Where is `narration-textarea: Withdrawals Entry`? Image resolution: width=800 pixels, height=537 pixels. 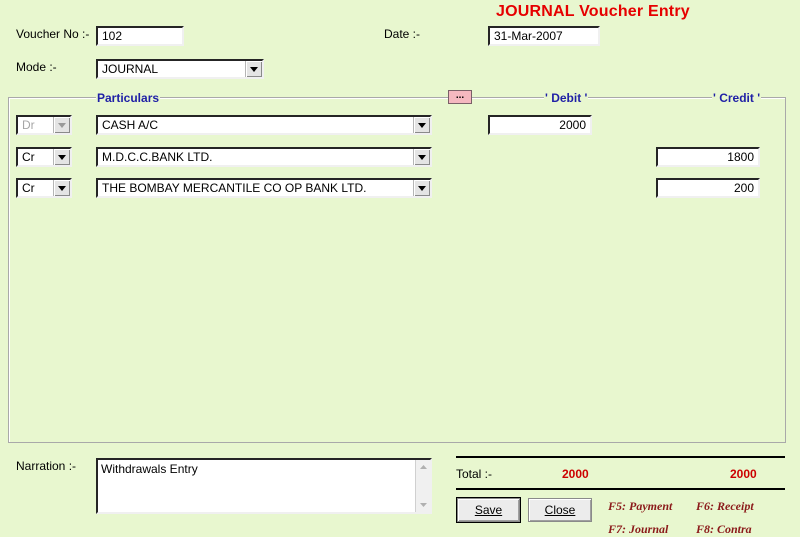 narration-textarea: Withdrawals Entry is located at coordinates (264, 486).